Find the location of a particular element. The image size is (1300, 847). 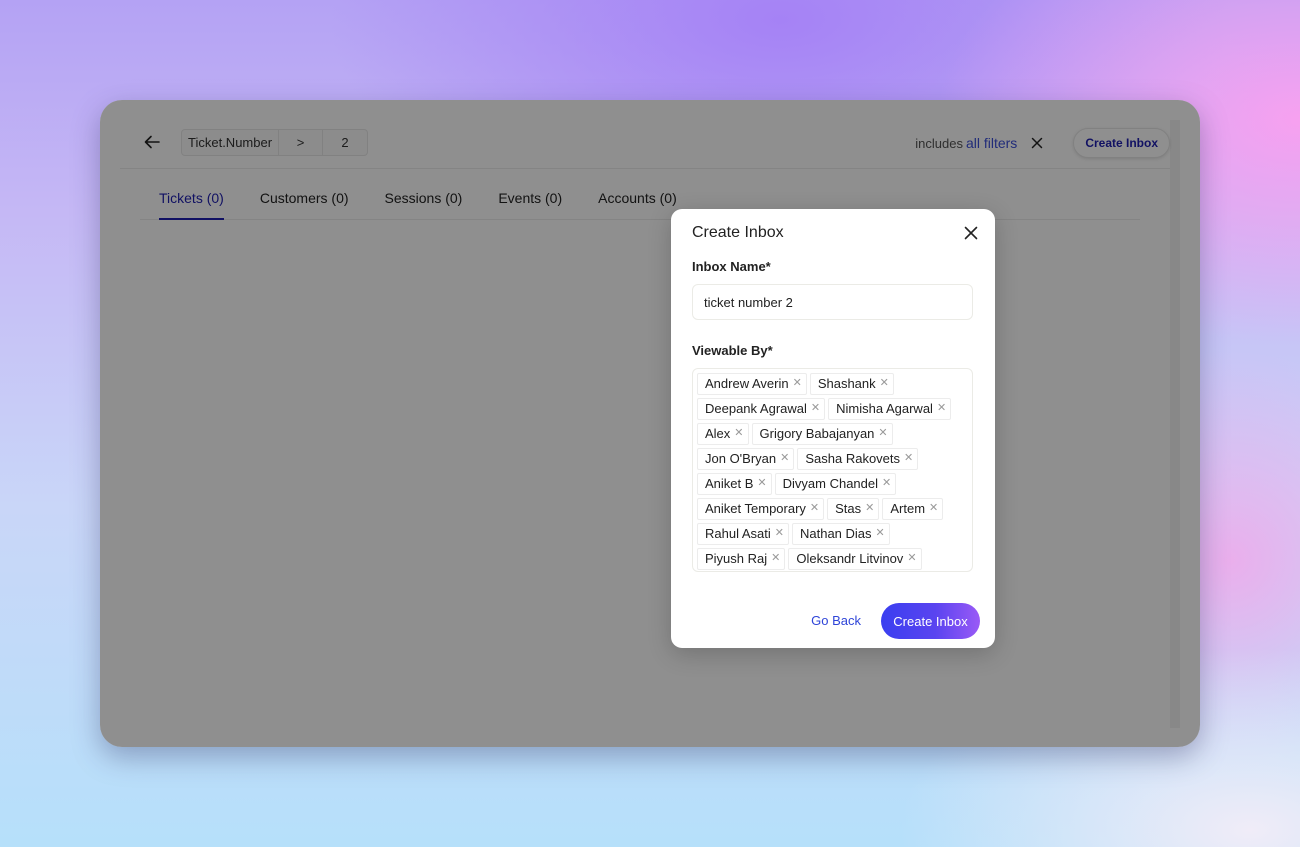

viewer-chip-label: Aniket B is located at coordinates (729, 483).